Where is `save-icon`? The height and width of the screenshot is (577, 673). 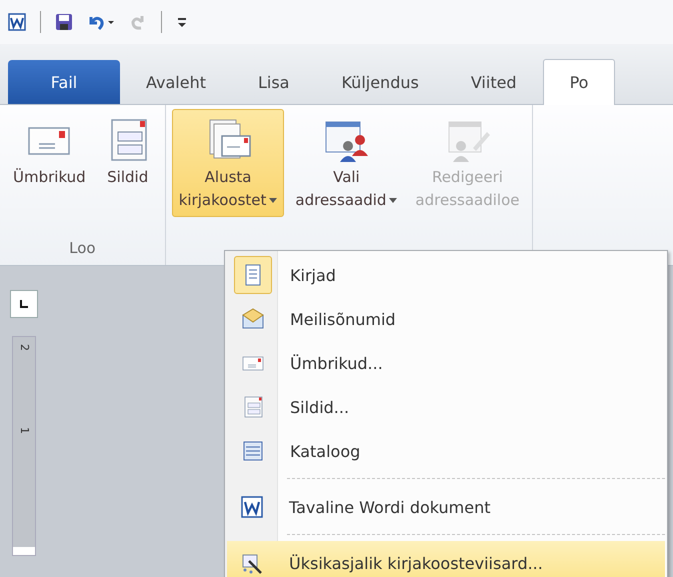
save-icon is located at coordinates (64, 22).